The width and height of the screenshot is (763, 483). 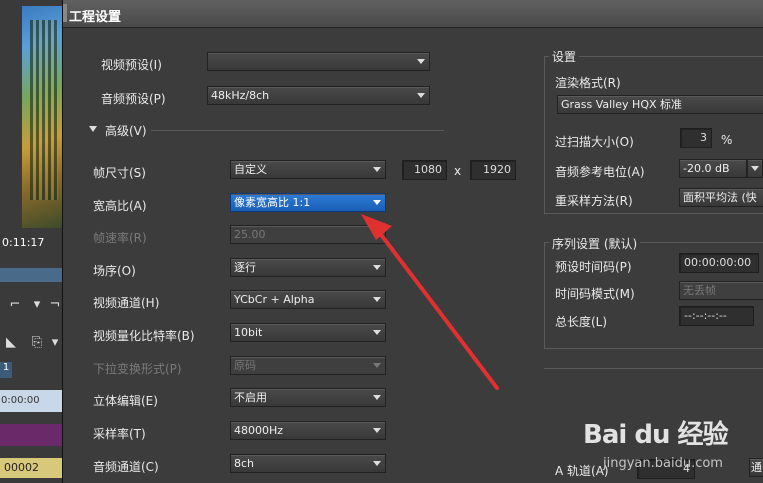 What do you see at coordinates (663, 463) in the screenshot?
I see `watermark-url: jingyan.baidu.com` at bounding box center [663, 463].